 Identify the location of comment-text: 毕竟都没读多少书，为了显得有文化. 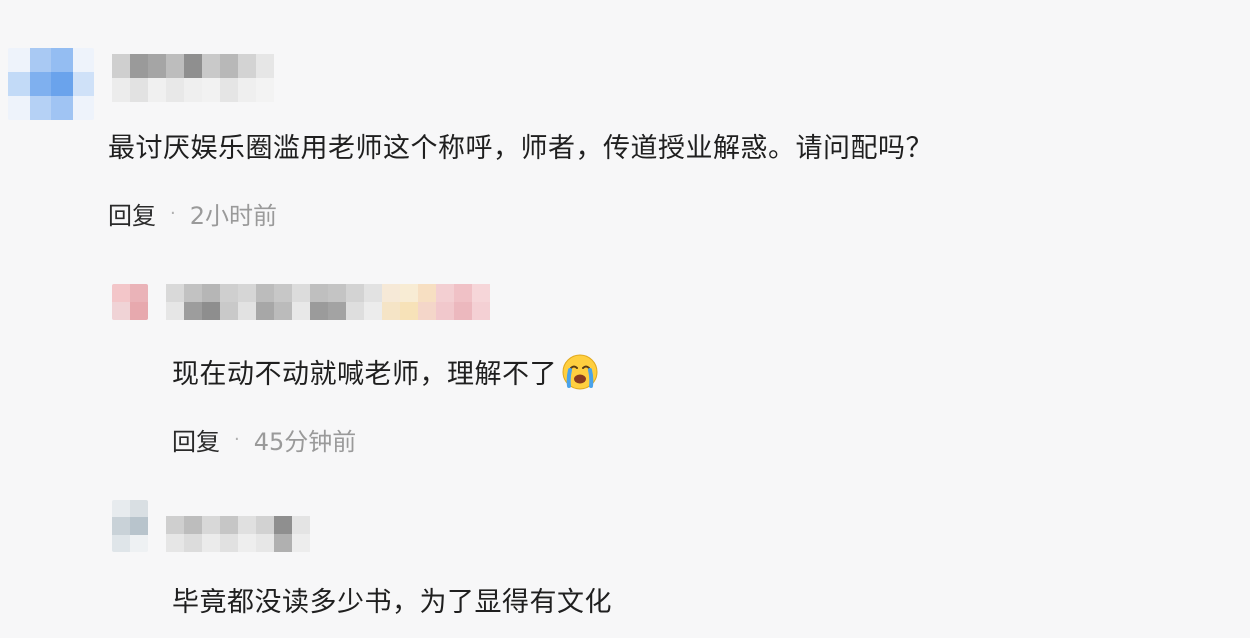
(392, 602).